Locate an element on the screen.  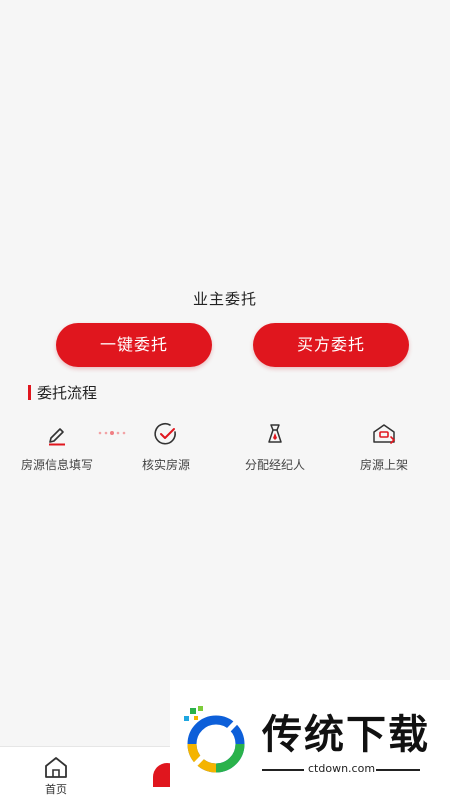
step-label: 房源上架 is located at coordinates (383, 465).